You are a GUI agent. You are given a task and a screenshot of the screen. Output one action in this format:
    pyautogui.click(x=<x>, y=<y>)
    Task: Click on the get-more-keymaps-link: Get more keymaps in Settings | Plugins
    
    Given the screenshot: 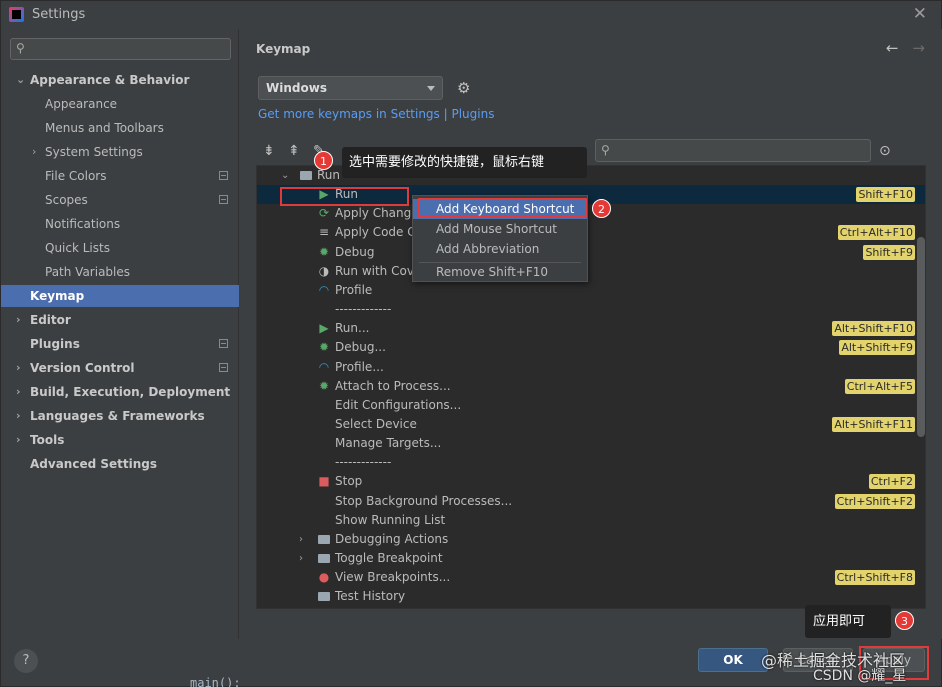 What is the action you would take?
    pyautogui.click(x=376, y=114)
    